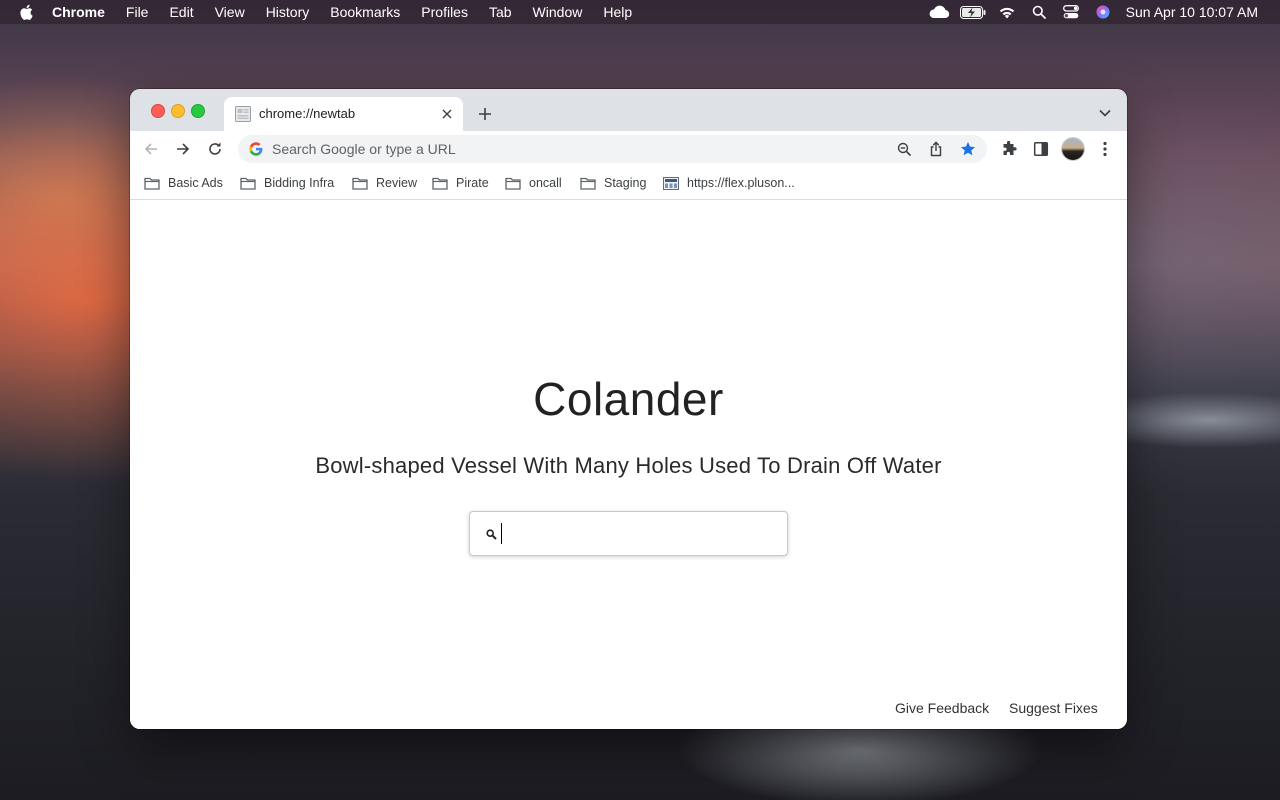  Describe the element at coordinates (151, 149) in the screenshot. I see `back-arrow-icon` at that location.